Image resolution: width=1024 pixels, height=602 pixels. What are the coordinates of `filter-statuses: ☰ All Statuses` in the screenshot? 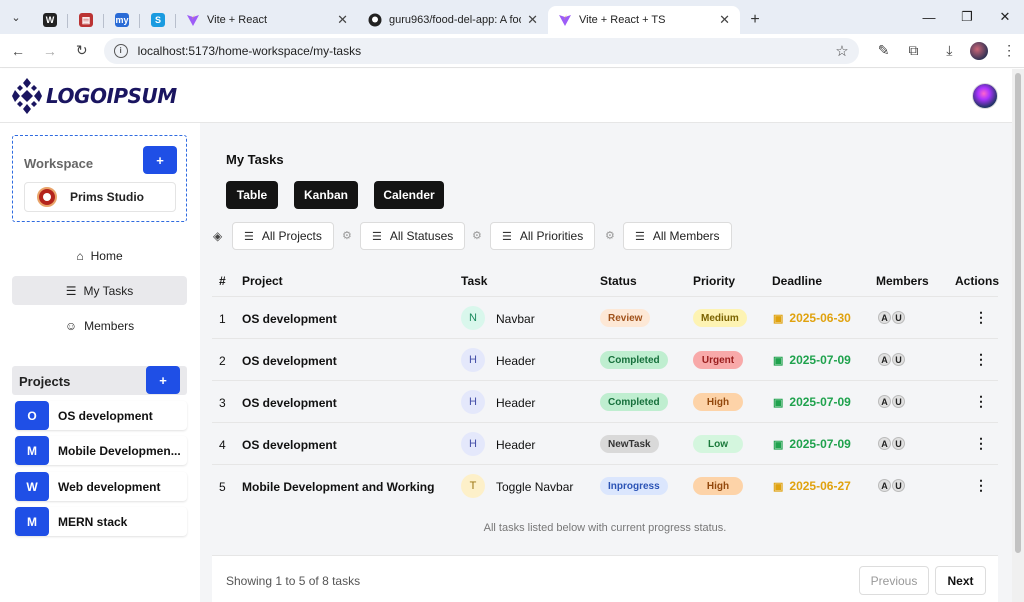 It's located at (413, 236).